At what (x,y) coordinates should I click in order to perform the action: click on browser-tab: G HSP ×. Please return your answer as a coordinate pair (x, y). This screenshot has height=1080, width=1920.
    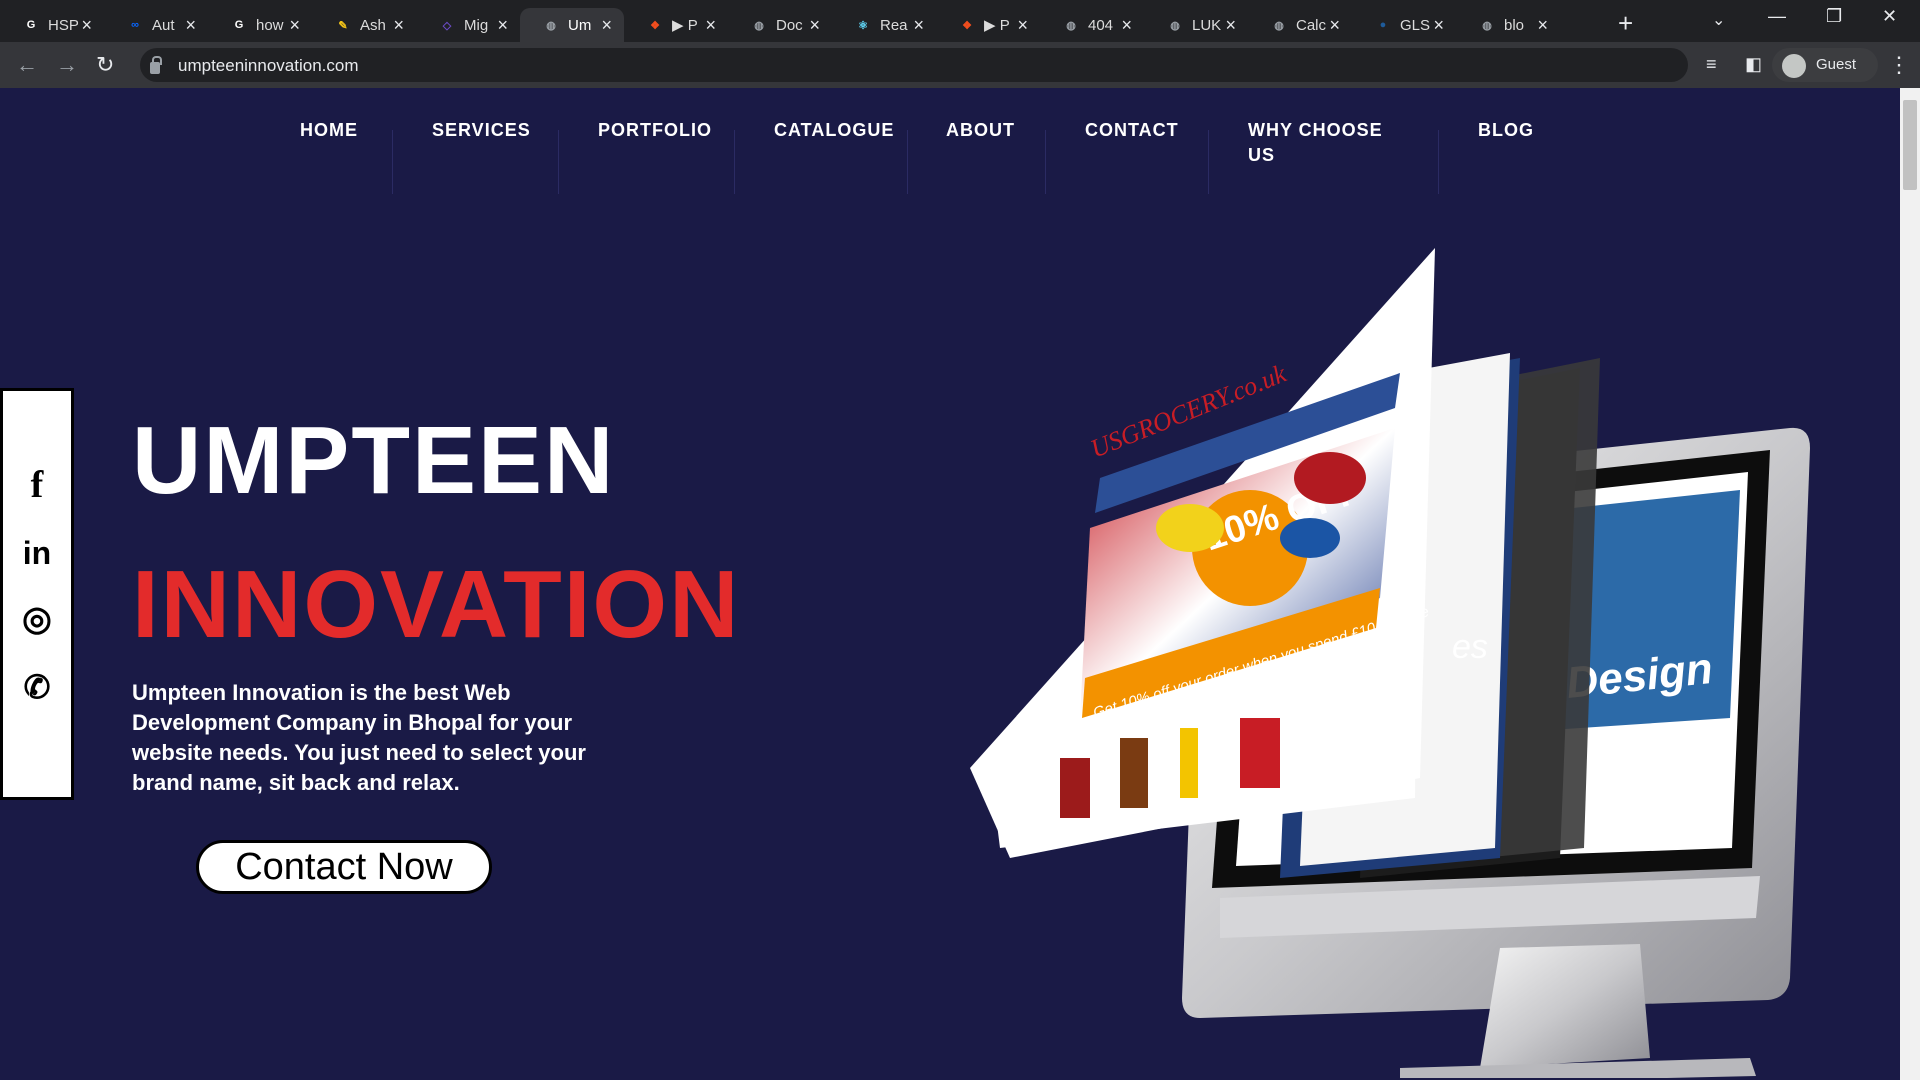
    Looking at the image, I should click on (52, 25).